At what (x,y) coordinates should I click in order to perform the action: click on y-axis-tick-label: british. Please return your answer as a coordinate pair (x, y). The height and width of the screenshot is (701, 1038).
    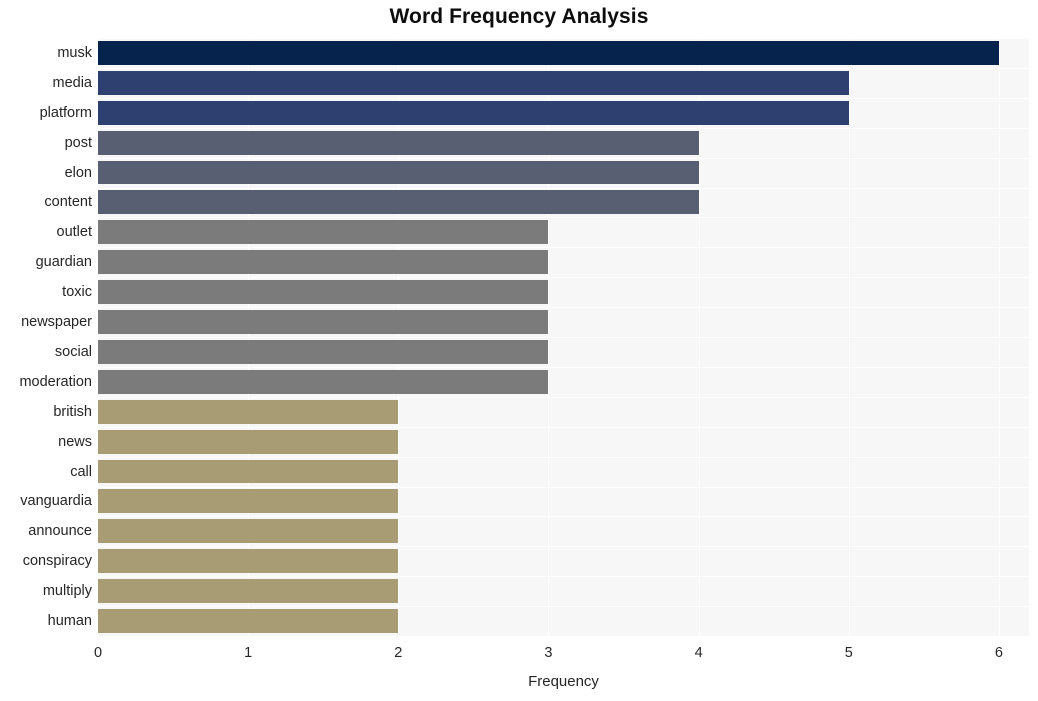
    Looking at the image, I should click on (72, 411).